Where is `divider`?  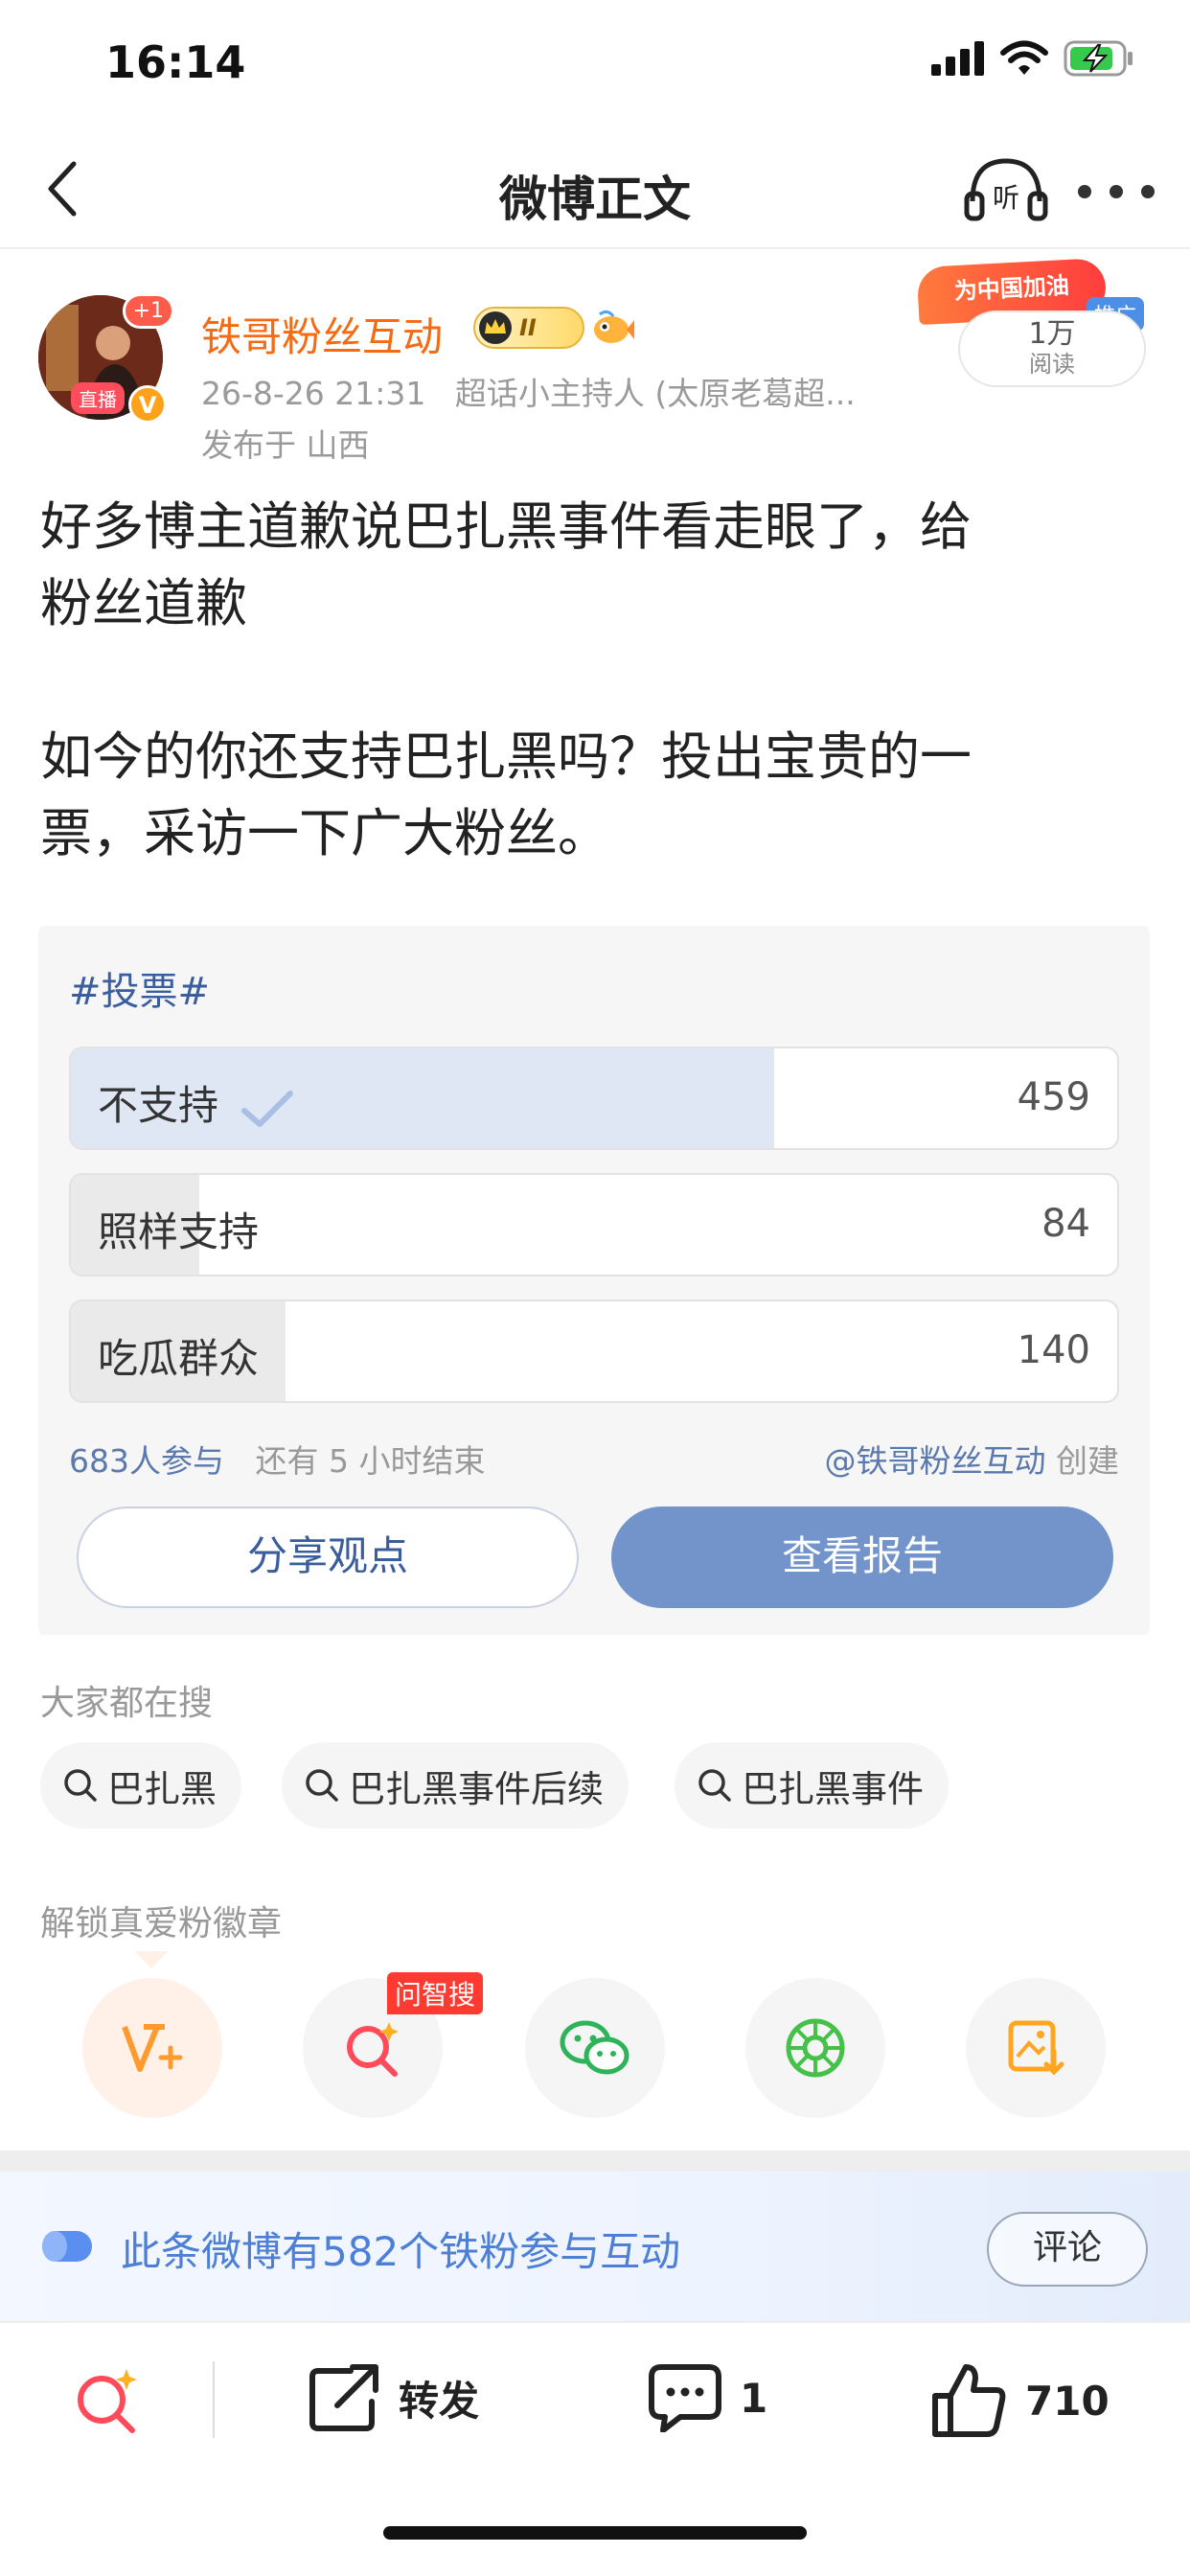
divider is located at coordinates (214, 2399).